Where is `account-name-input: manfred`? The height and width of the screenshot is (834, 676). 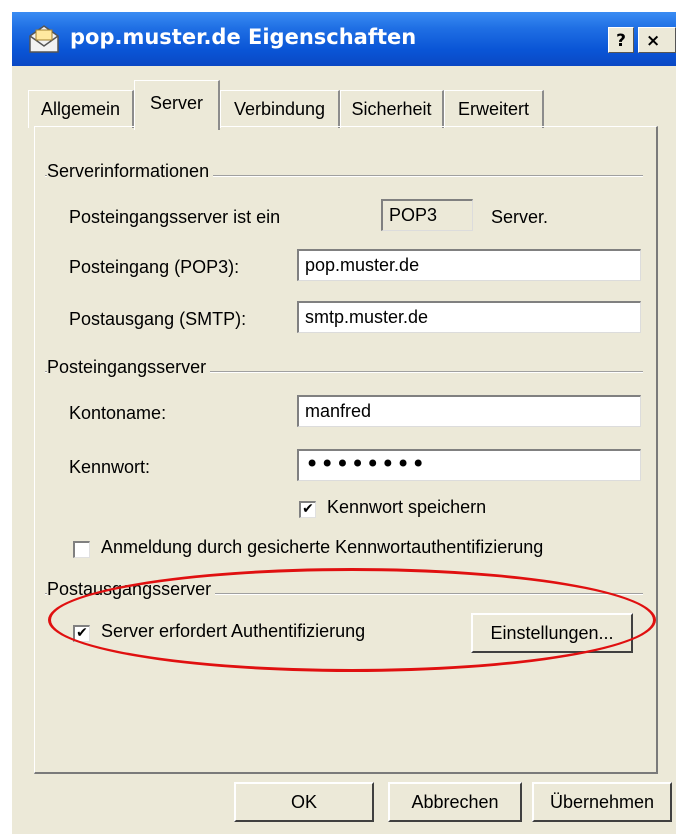 account-name-input: manfred is located at coordinates (469, 411).